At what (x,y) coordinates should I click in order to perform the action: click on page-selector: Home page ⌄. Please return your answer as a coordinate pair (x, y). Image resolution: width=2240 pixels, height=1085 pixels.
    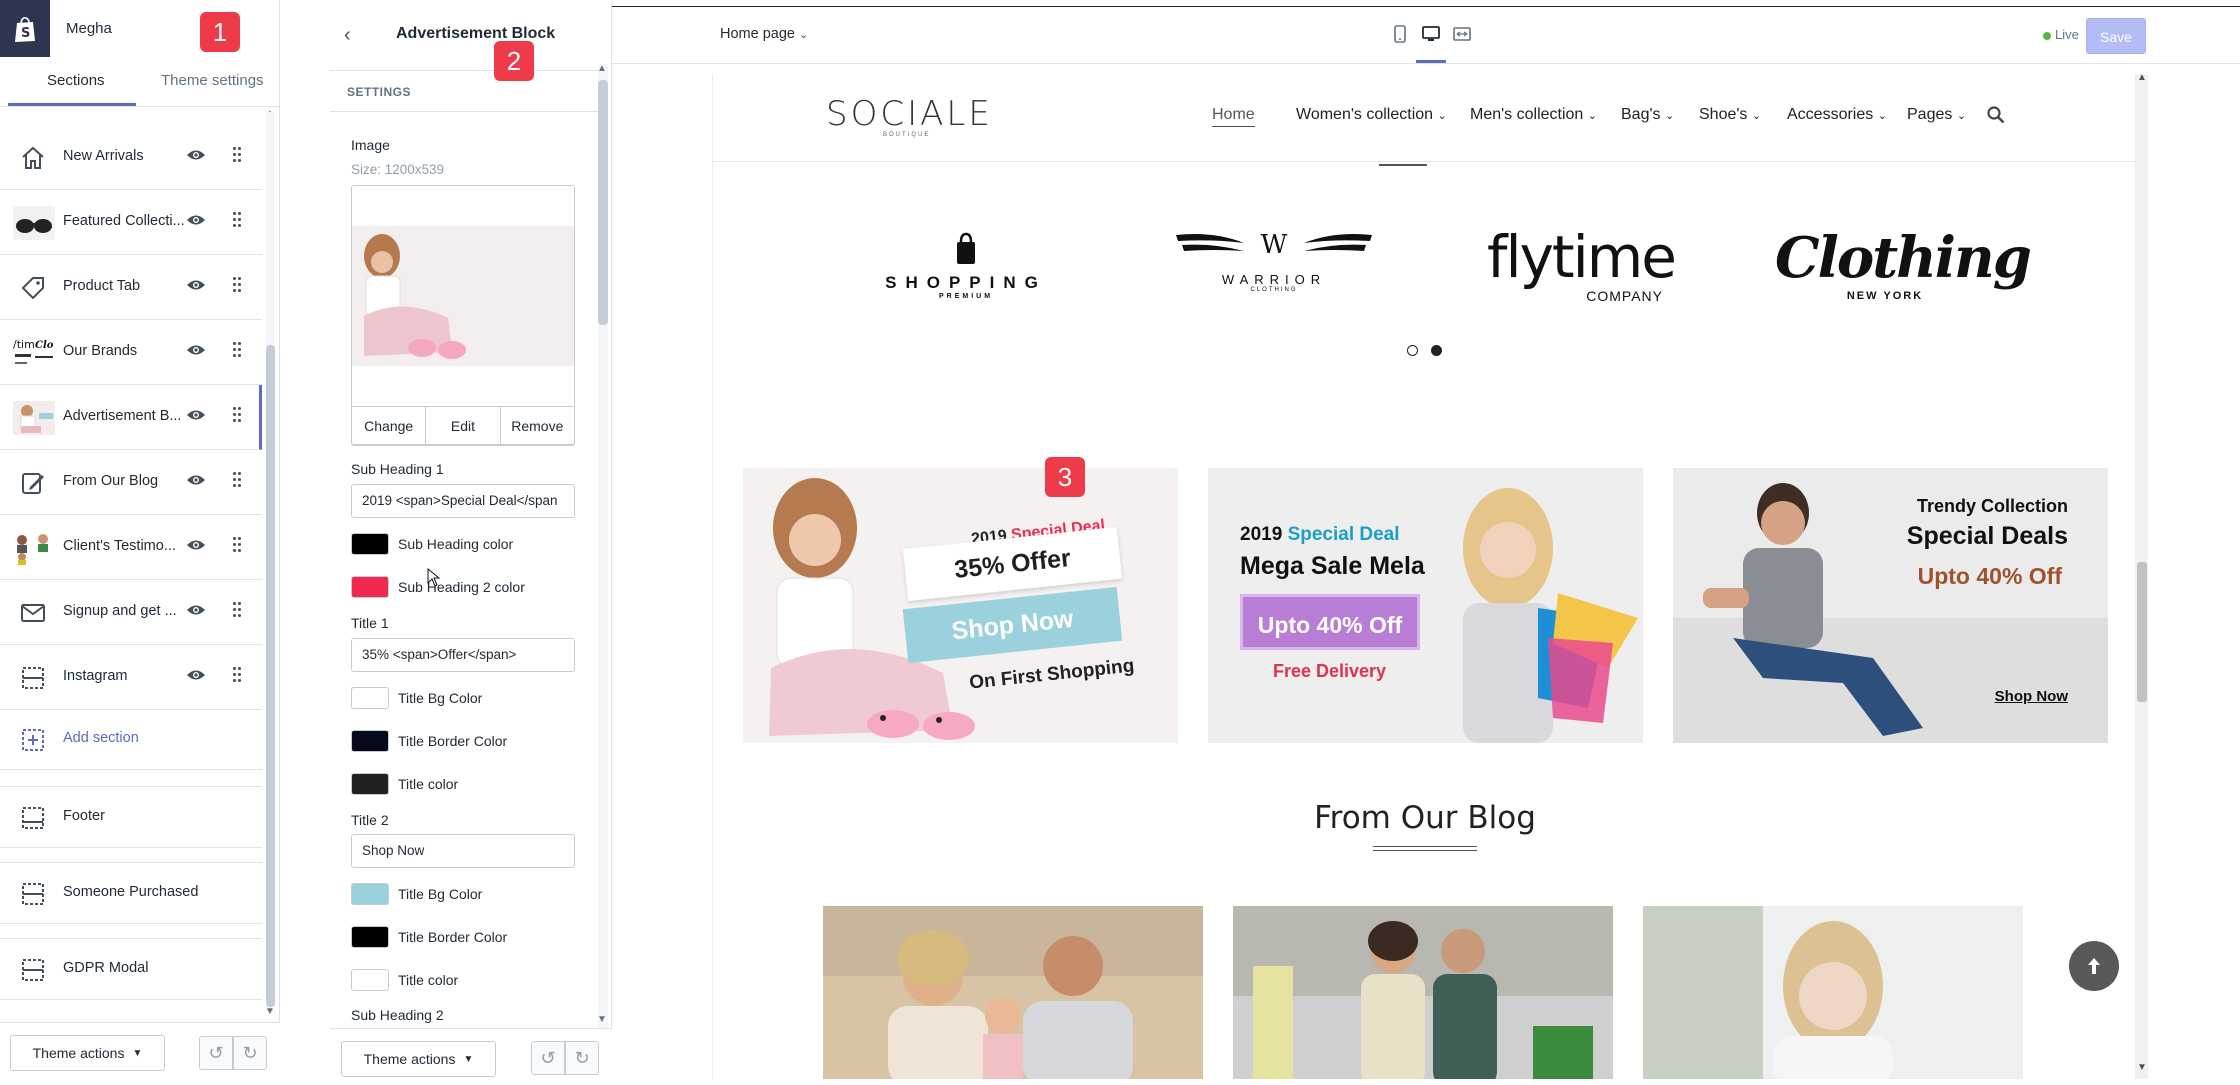
    Looking at the image, I should click on (764, 34).